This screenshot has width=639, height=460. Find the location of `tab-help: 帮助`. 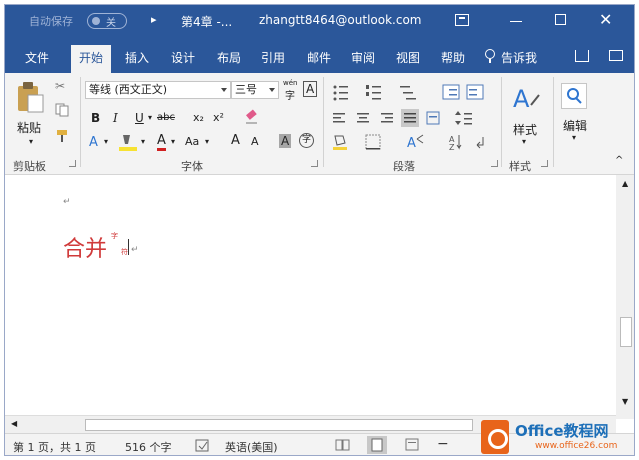

tab-help: 帮助 is located at coordinates (453, 57).